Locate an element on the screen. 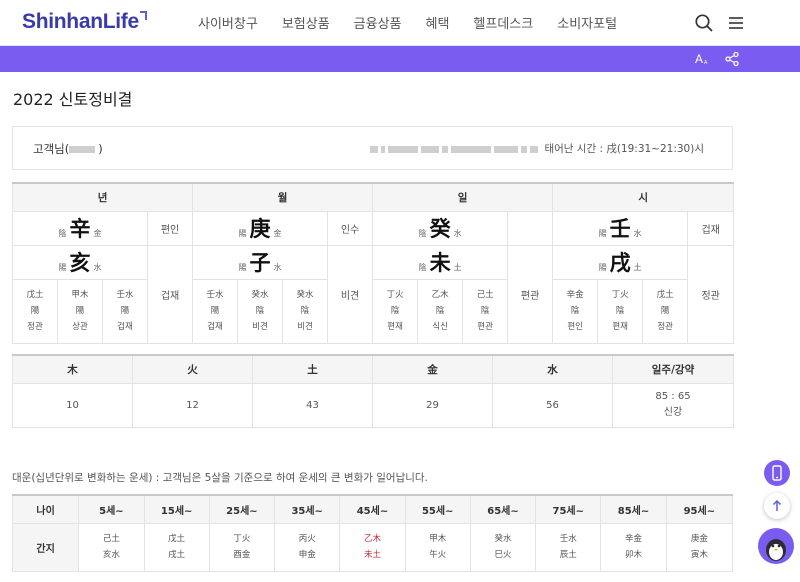  year-branch-relation: 겁재 is located at coordinates (170, 294).